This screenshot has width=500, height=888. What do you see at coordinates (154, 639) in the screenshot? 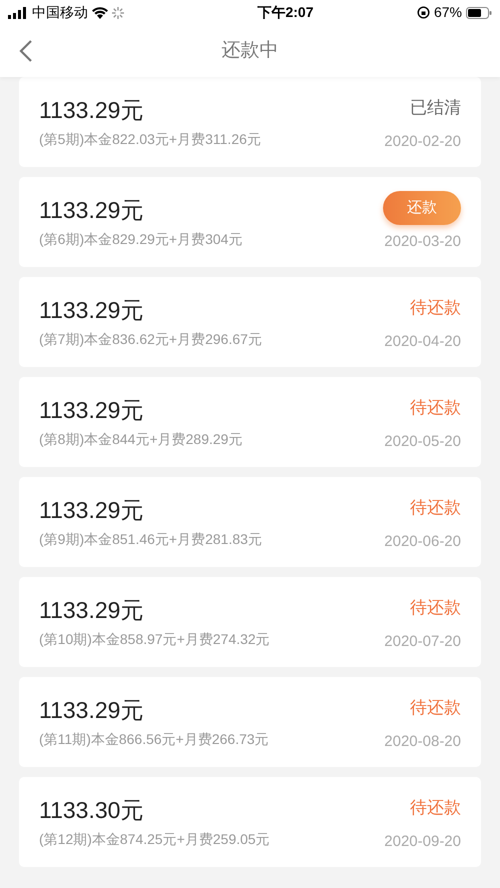
I see `installment-detail: (第10期)本金858.97元+月费274.32元` at bounding box center [154, 639].